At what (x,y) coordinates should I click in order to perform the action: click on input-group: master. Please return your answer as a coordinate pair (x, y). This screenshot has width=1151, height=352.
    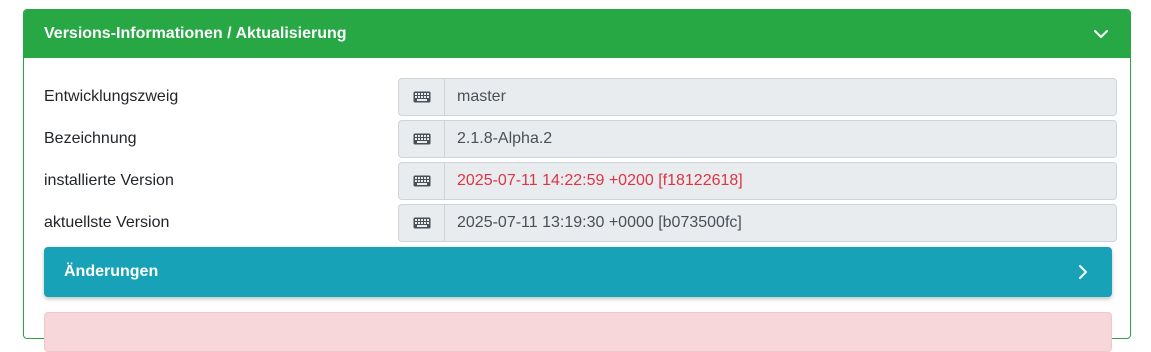
    Looking at the image, I should click on (757, 97).